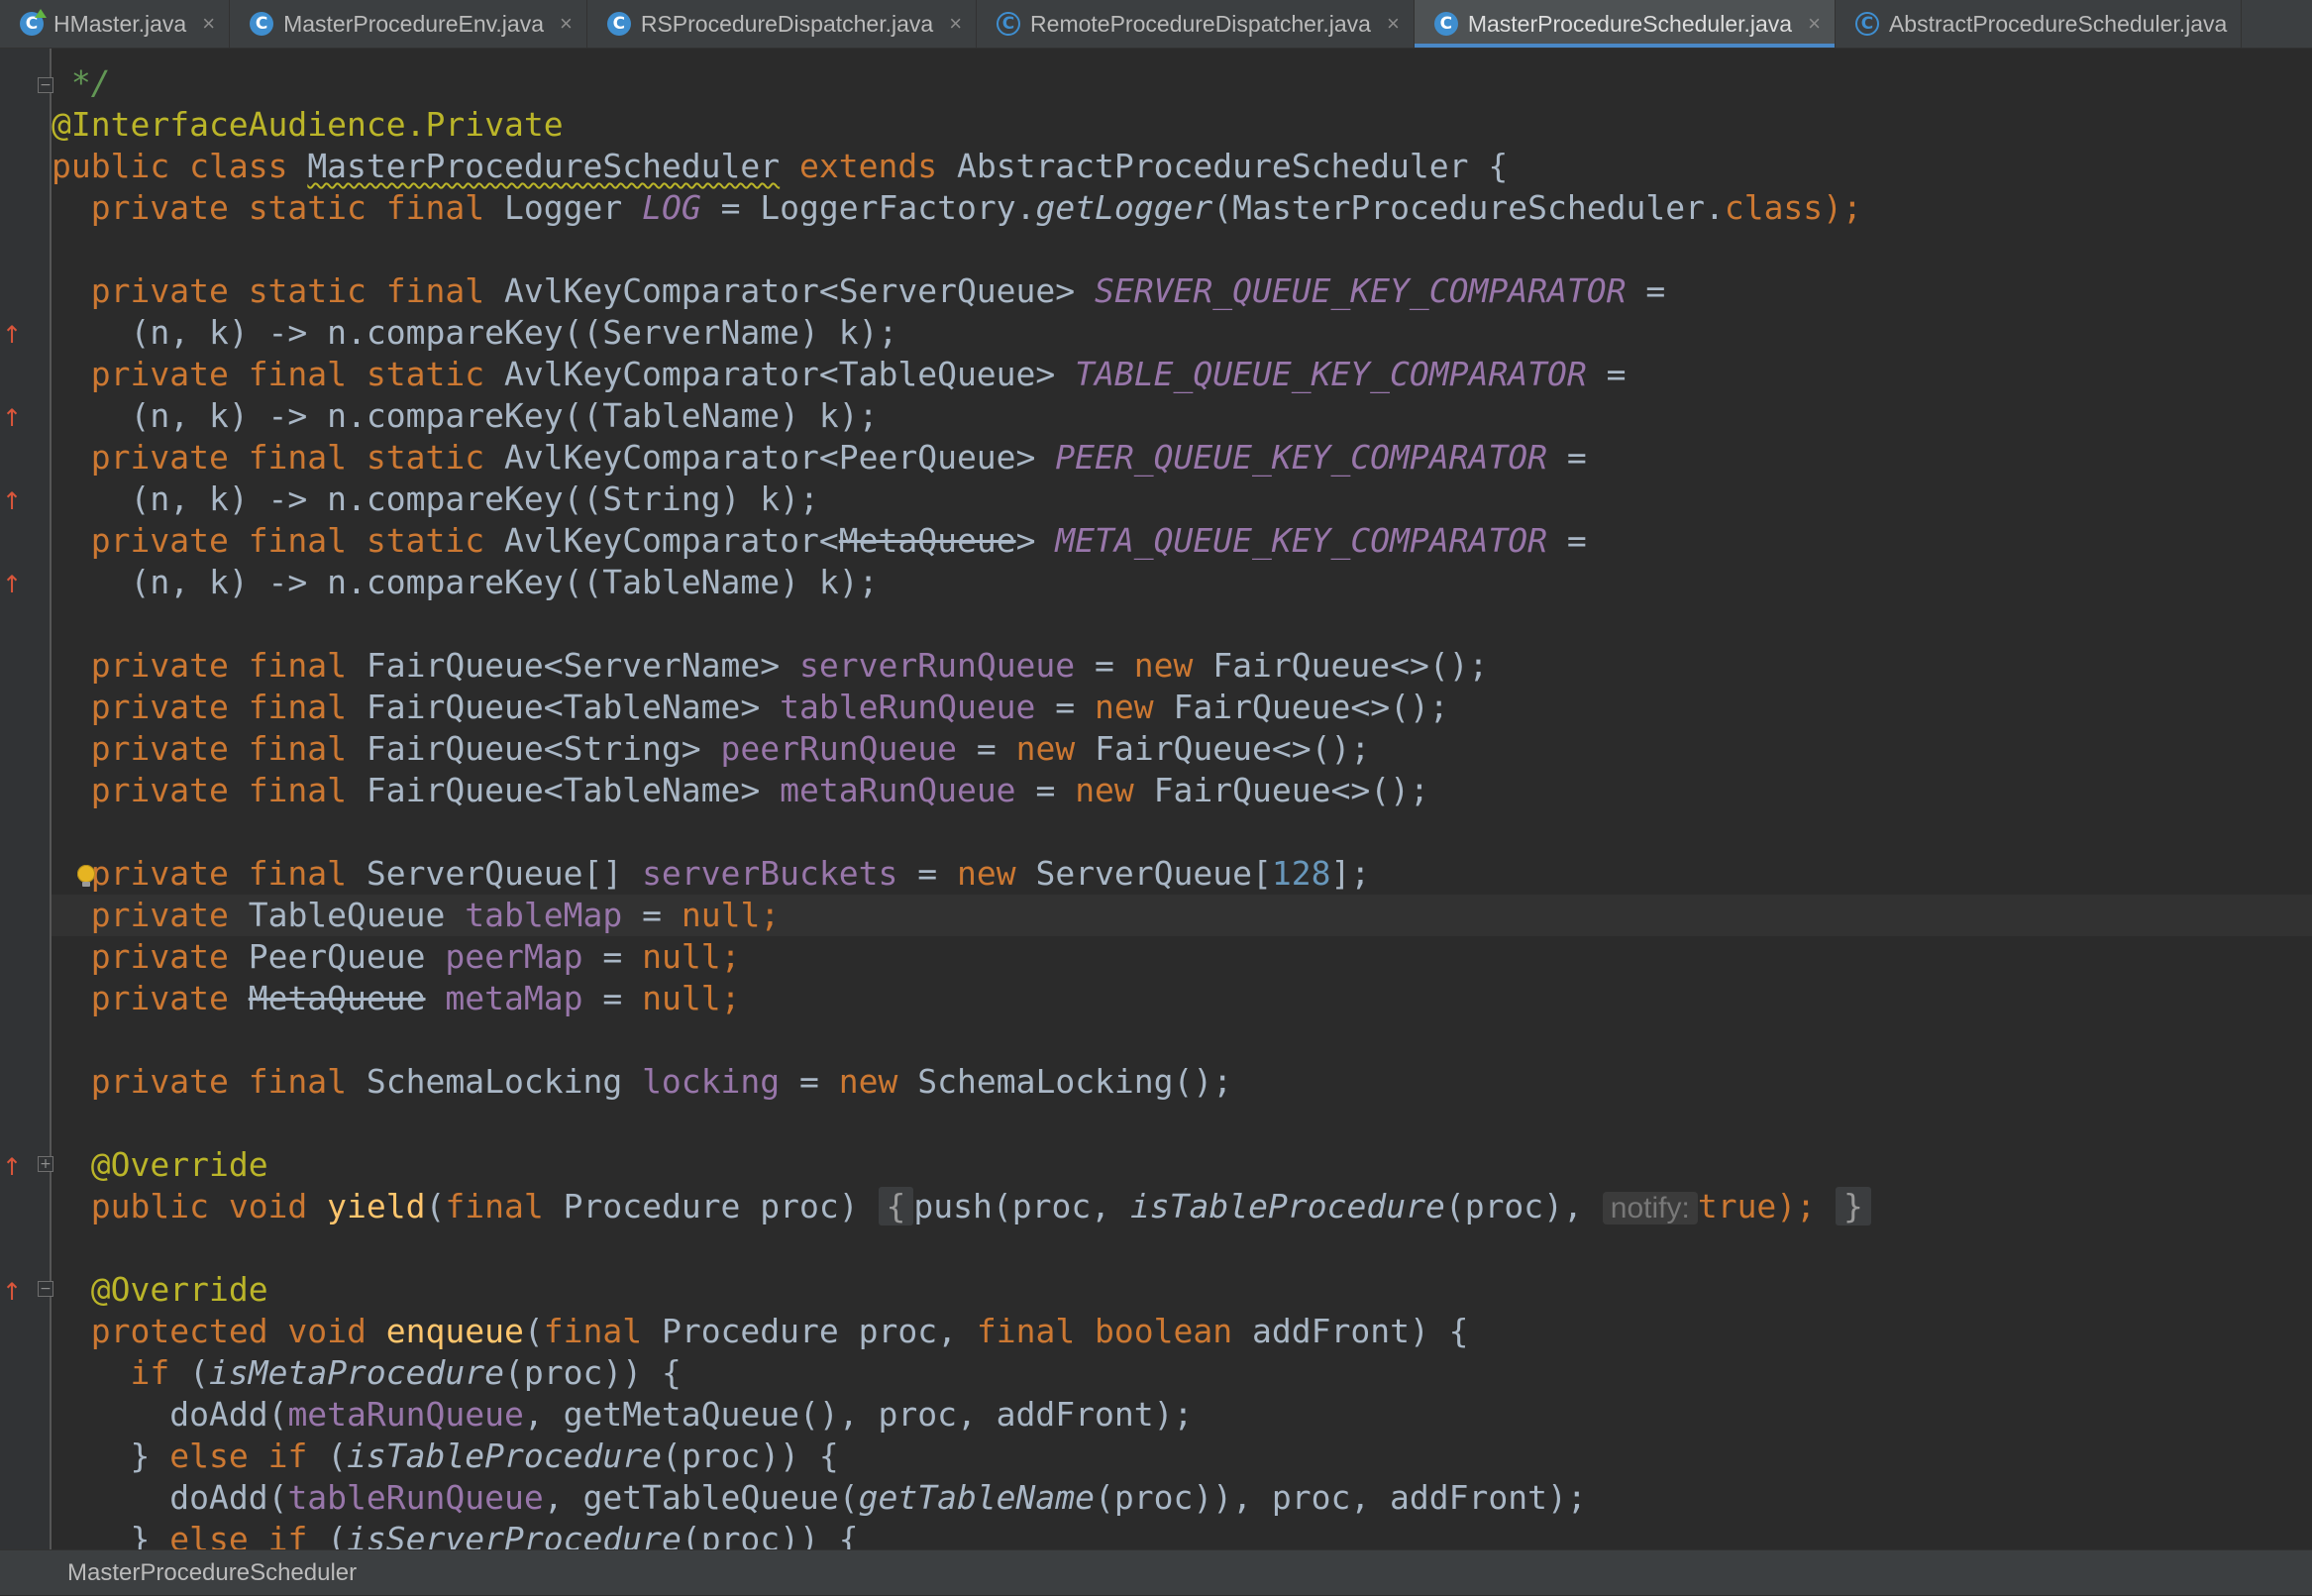  What do you see at coordinates (408, 24) in the screenshot?
I see `tab-master-procedure-env: C MasterProcedureEnv.java ×` at bounding box center [408, 24].